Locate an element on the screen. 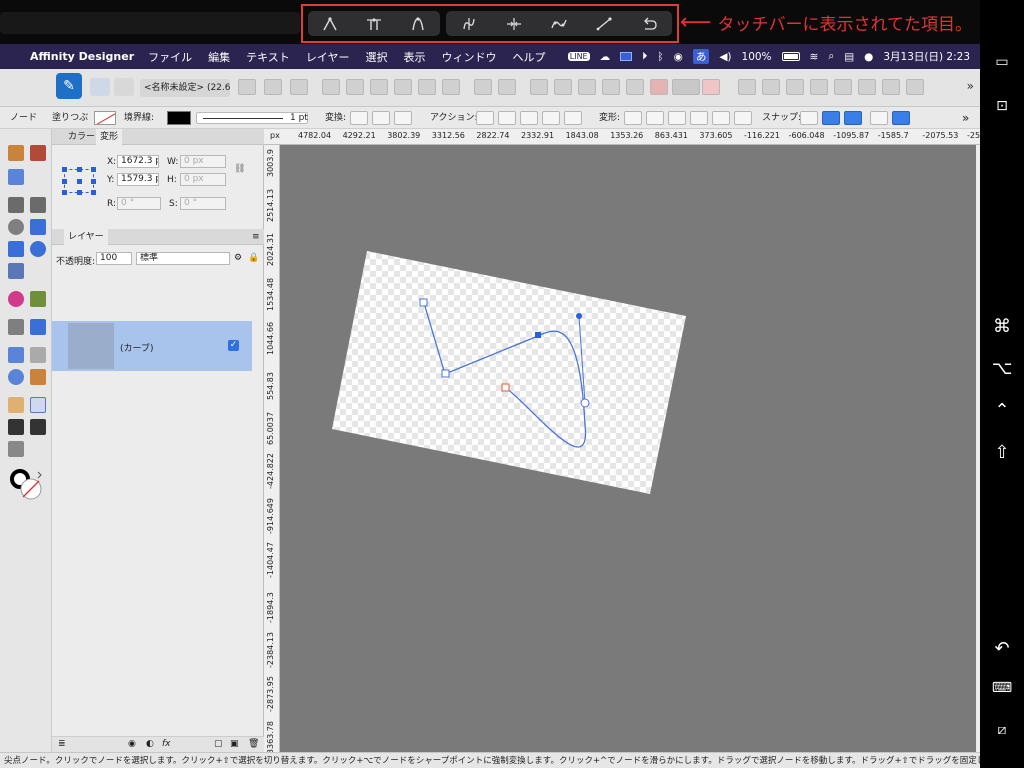 This screenshot has width=1024, height=768. artboard-tool-icon is located at coordinates (16, 355).